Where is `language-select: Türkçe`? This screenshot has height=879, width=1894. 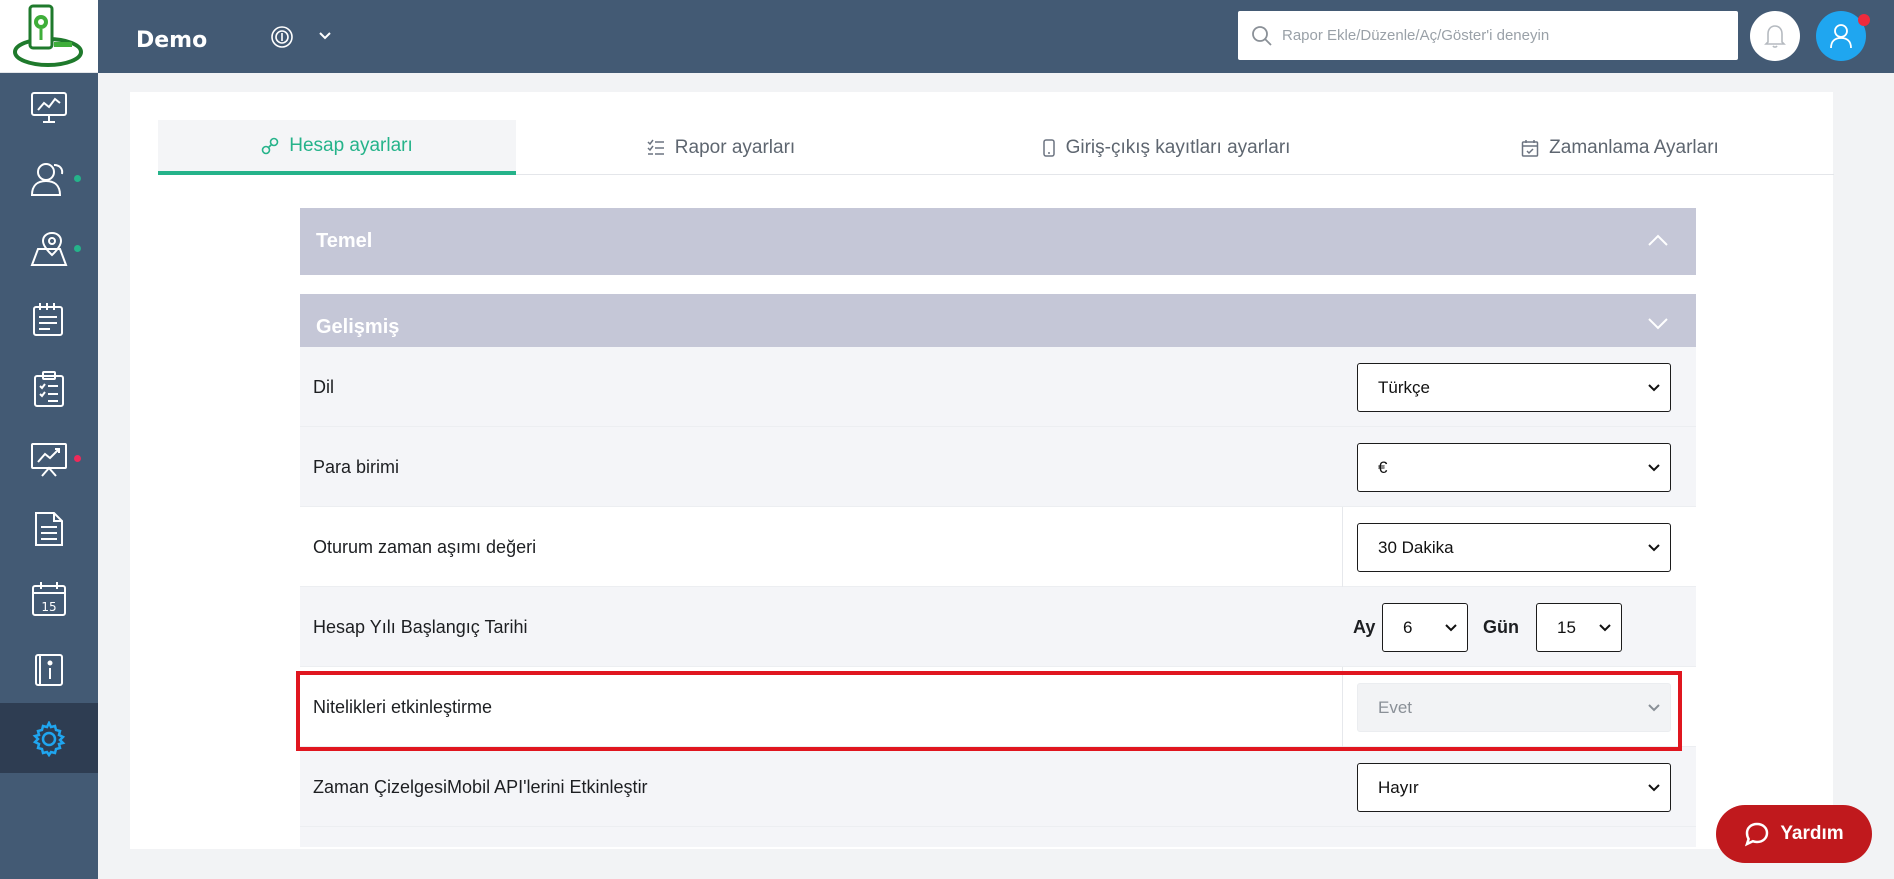 language-select: Türkçe is located at coordinates (1514, 387).